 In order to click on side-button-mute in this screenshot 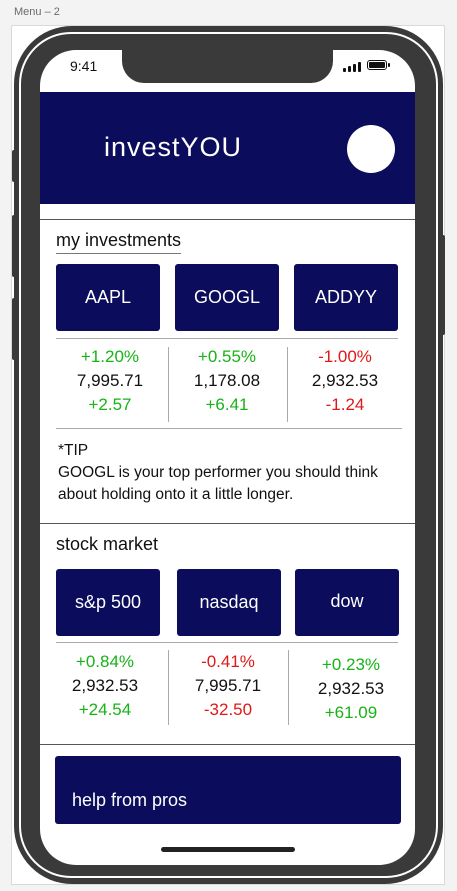, I will do `click(14, 166)`.